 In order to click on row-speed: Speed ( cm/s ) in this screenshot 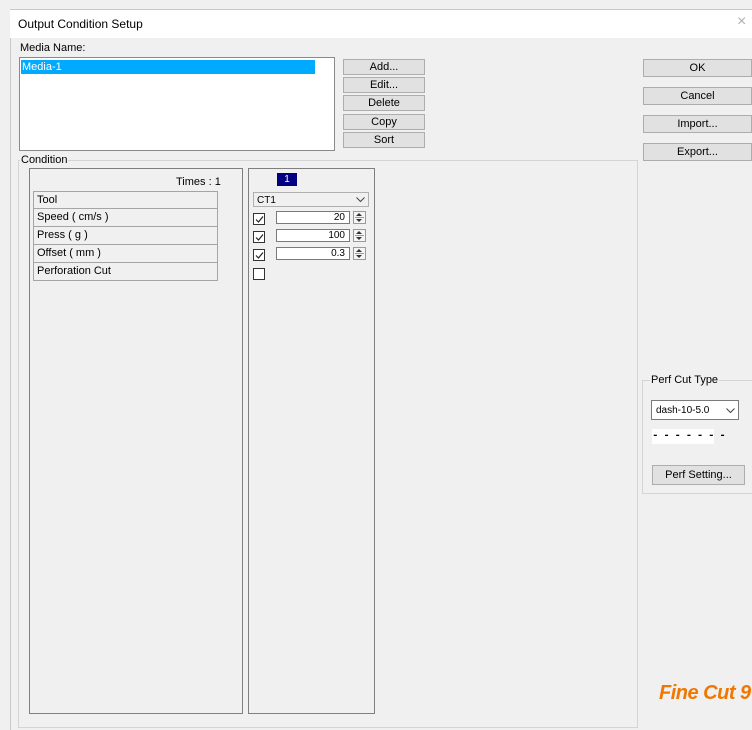, I will do `click(125, 218)`.